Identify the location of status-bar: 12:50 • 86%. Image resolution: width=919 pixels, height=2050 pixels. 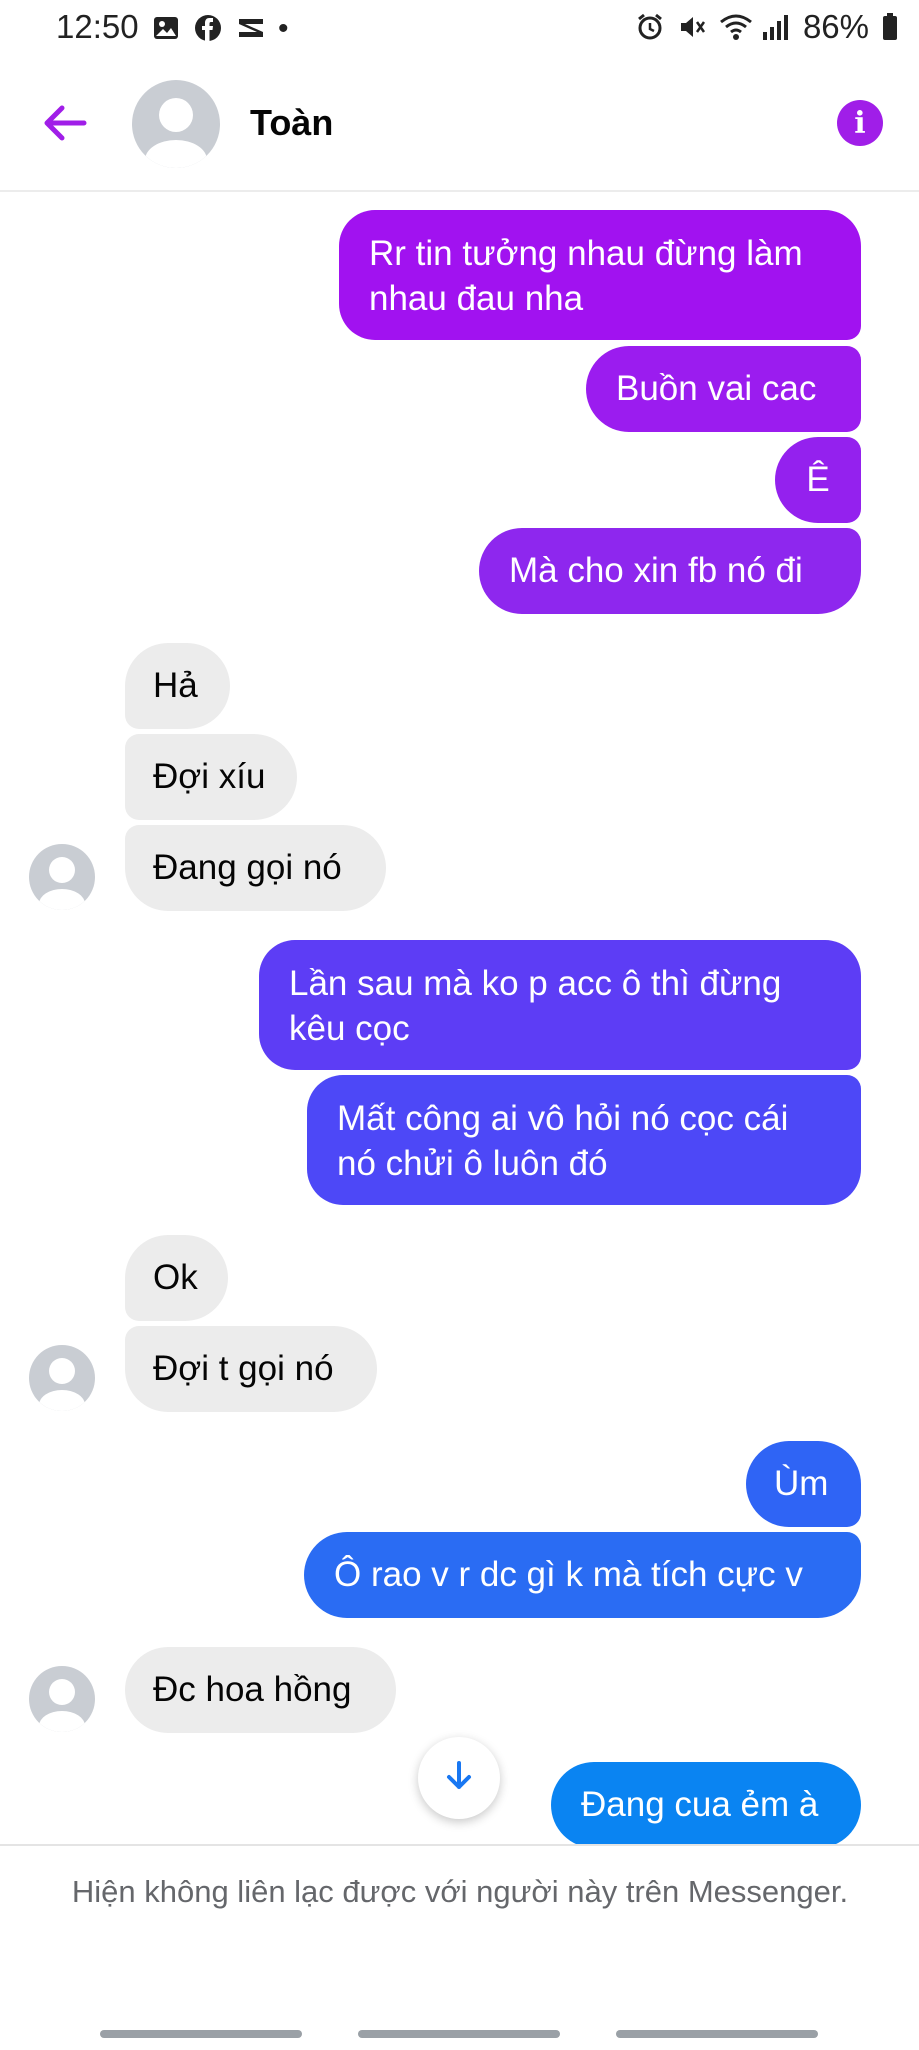
(459, 30).